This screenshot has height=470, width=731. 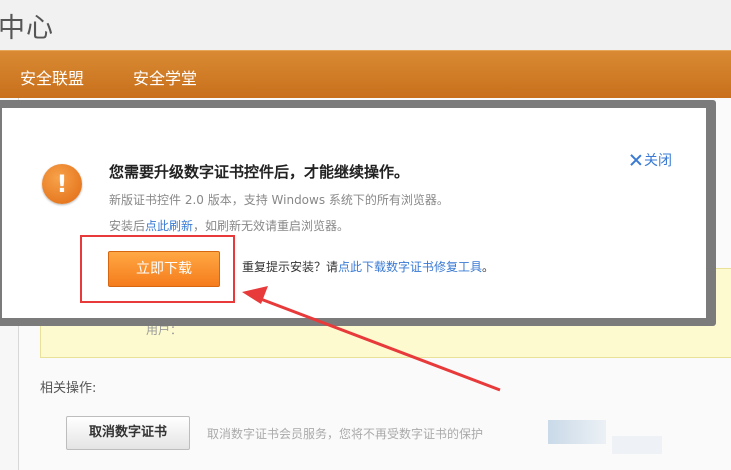 I want to click on refresh-prefix: 安装后, so click(x=127, y=226).